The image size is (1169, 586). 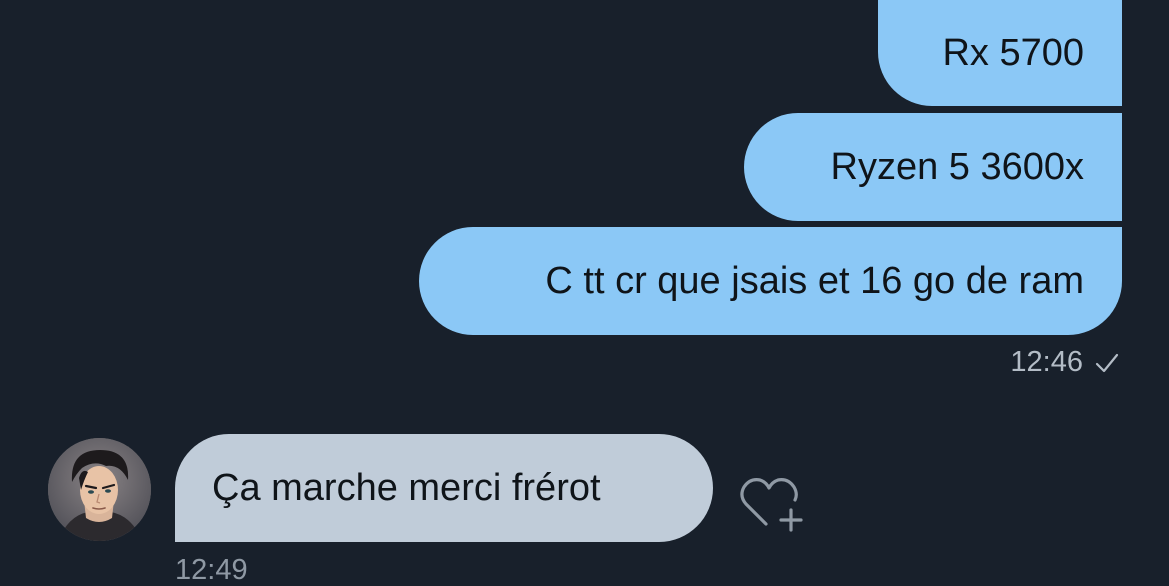 What do you see at coordinates (1046, 362) in the screenshot?
I see `message-timestamp: 12:46` at bounding box center [1046, 362].